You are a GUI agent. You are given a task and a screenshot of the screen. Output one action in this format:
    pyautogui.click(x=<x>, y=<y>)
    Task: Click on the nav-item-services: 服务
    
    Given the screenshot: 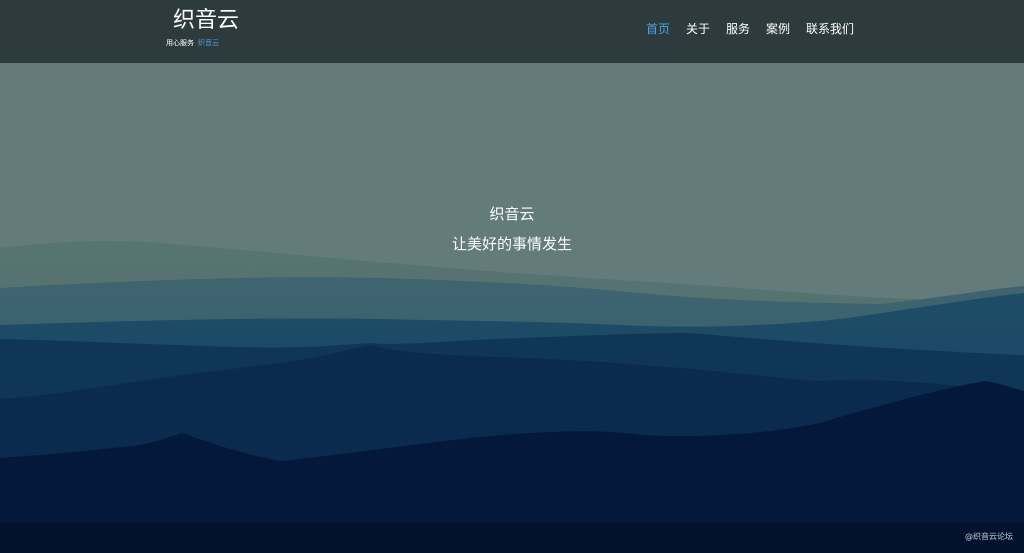 What is the action you would take?
    pyautogui.click(x=738, y=29)
    